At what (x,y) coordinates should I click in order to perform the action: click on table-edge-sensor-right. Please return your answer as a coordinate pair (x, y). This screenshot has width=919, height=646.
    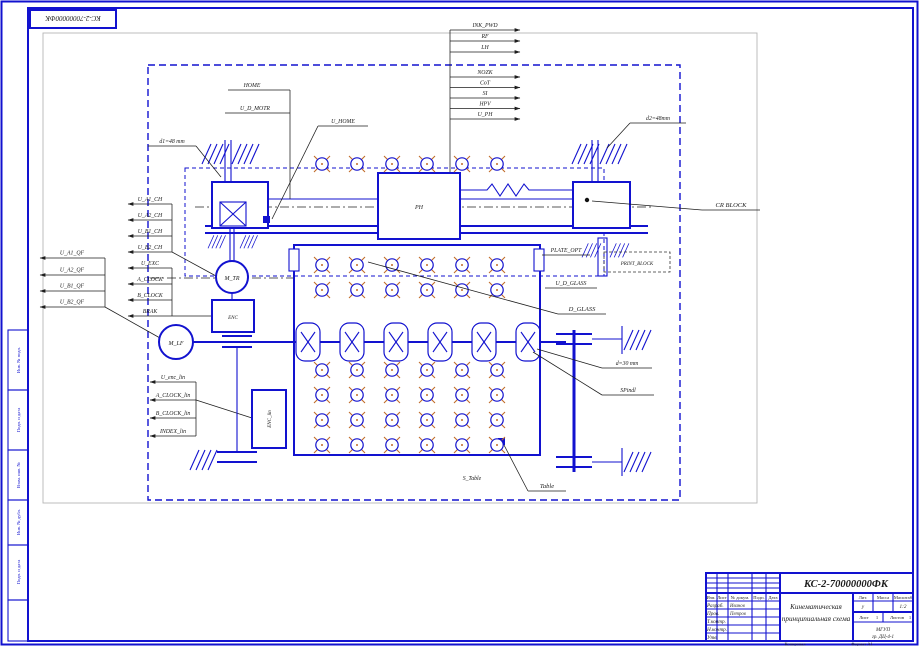
    Looking at the image, I should click on (539, 260).